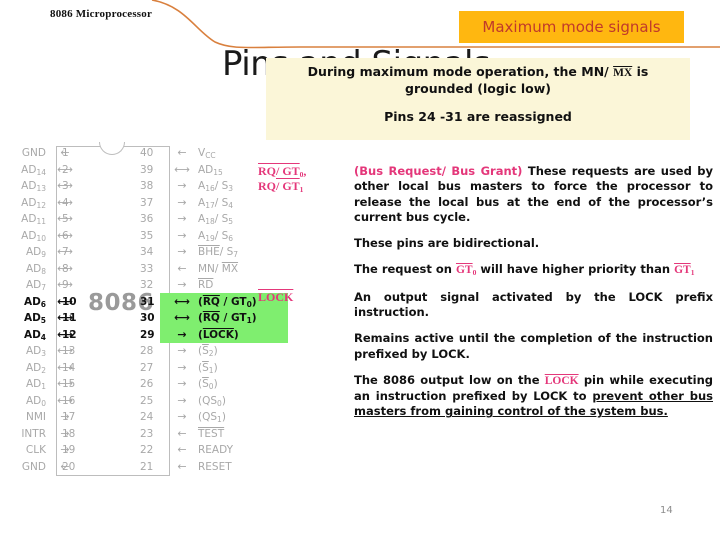 This screenshot has width=720, height=540. Describe the element at coordinates (208, 351) in the screenshot. I see `right-pin-label: (S2)` at that location.